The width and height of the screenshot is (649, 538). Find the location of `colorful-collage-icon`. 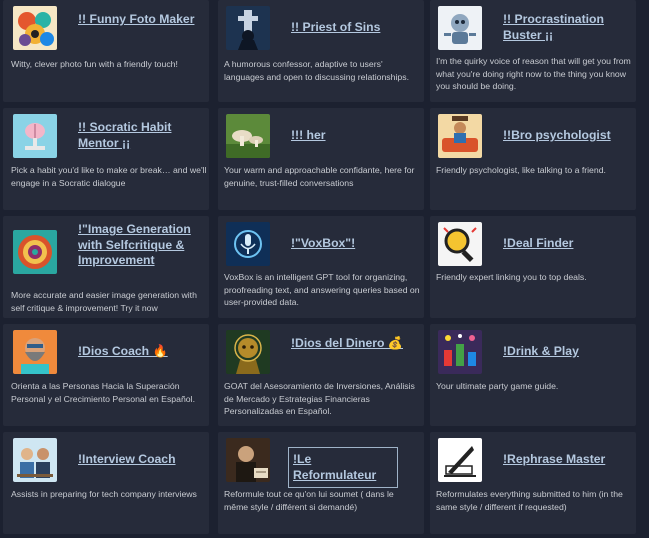

colorful-collage-icon is located at coordinates (35, 28).